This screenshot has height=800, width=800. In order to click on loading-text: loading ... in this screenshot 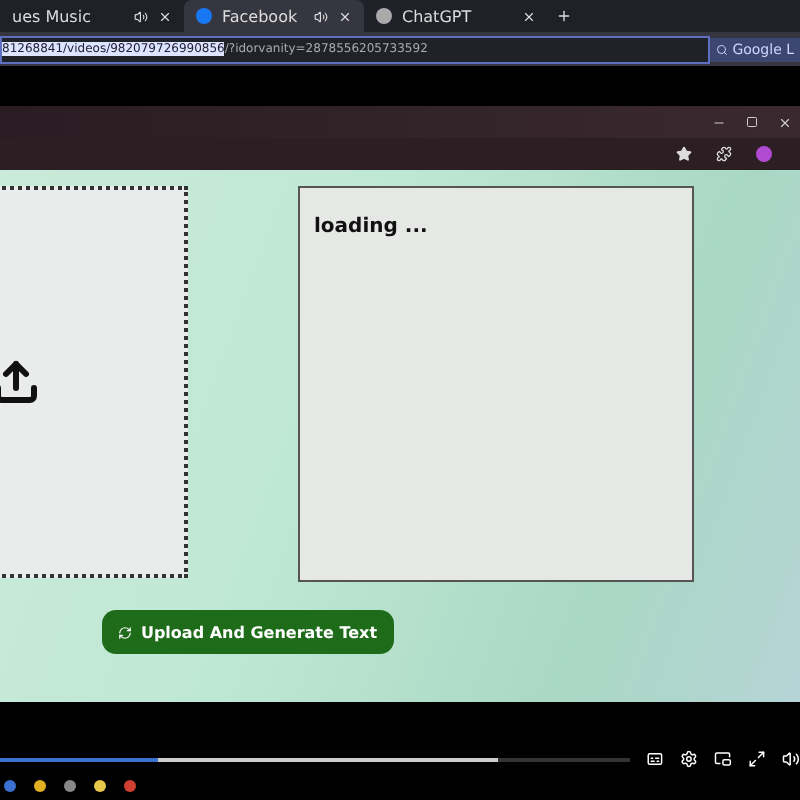, I will do `click(371, 227)`.